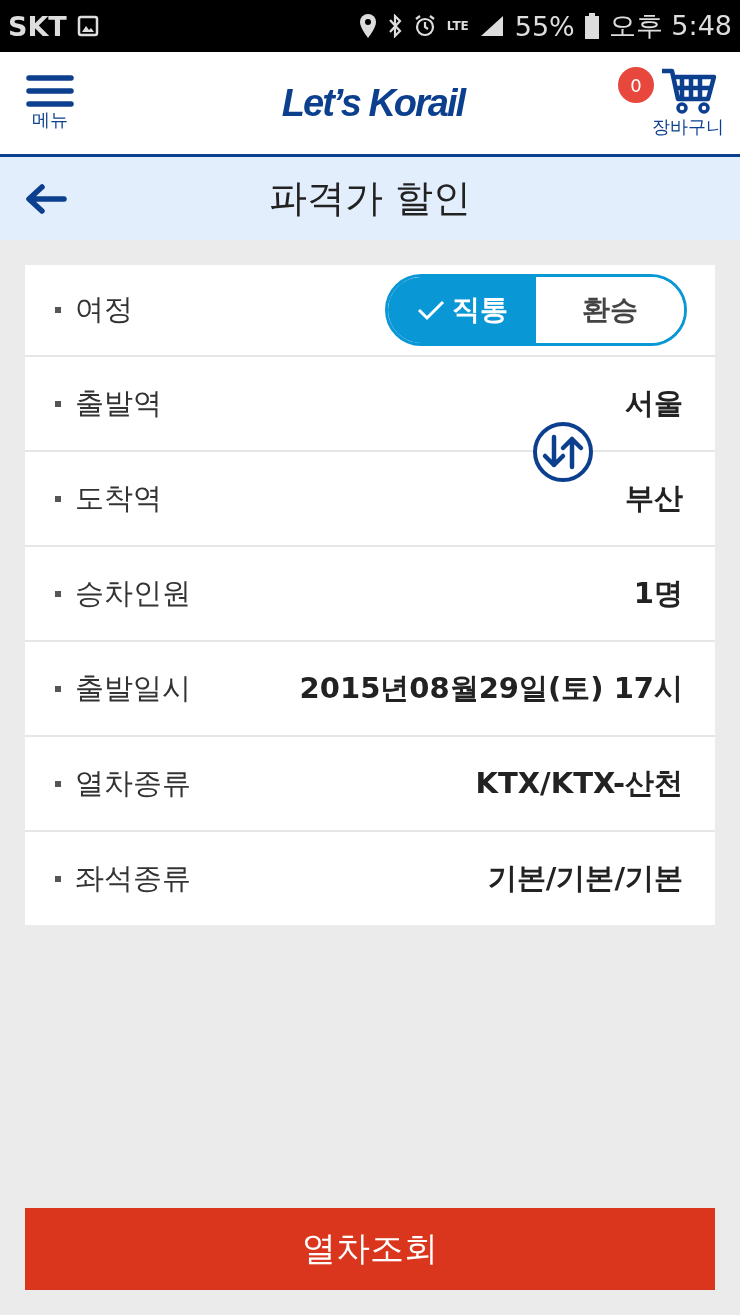  I want to click on menu-icon, so click(50, 91).